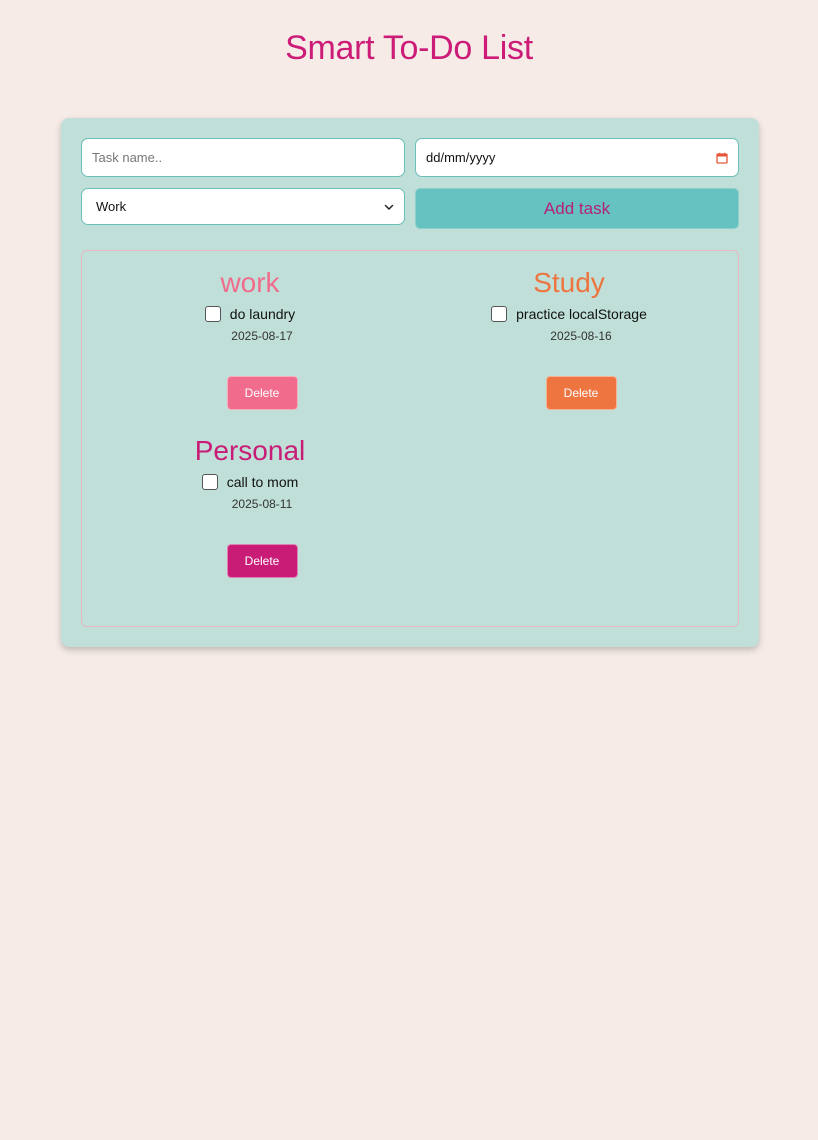 This screenshot has height=1140, width=818. I want to click on category-title: work, so click(250, 282).